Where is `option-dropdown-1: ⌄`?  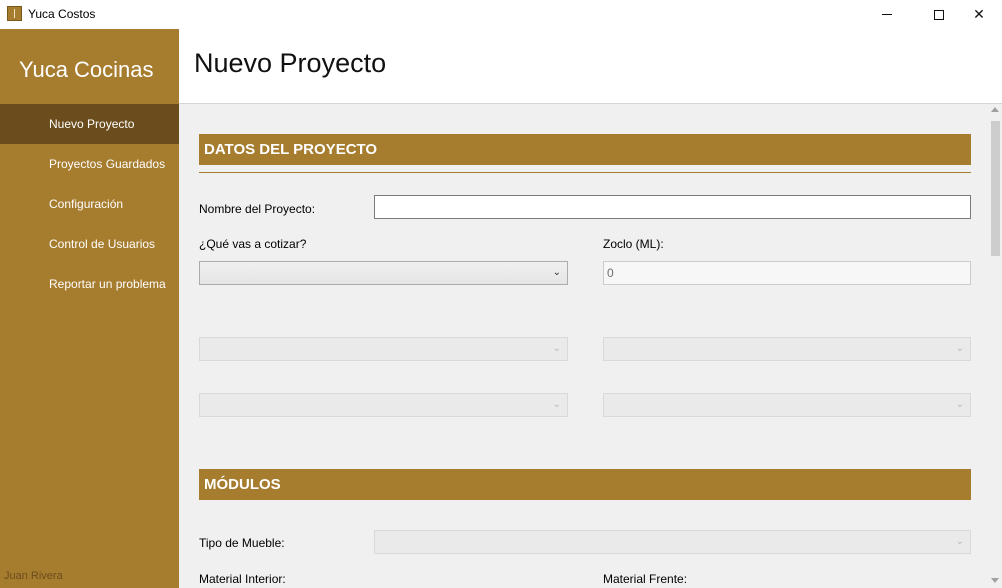
option-dropdown-1: ⌄ is located at coordinates (383, 349).